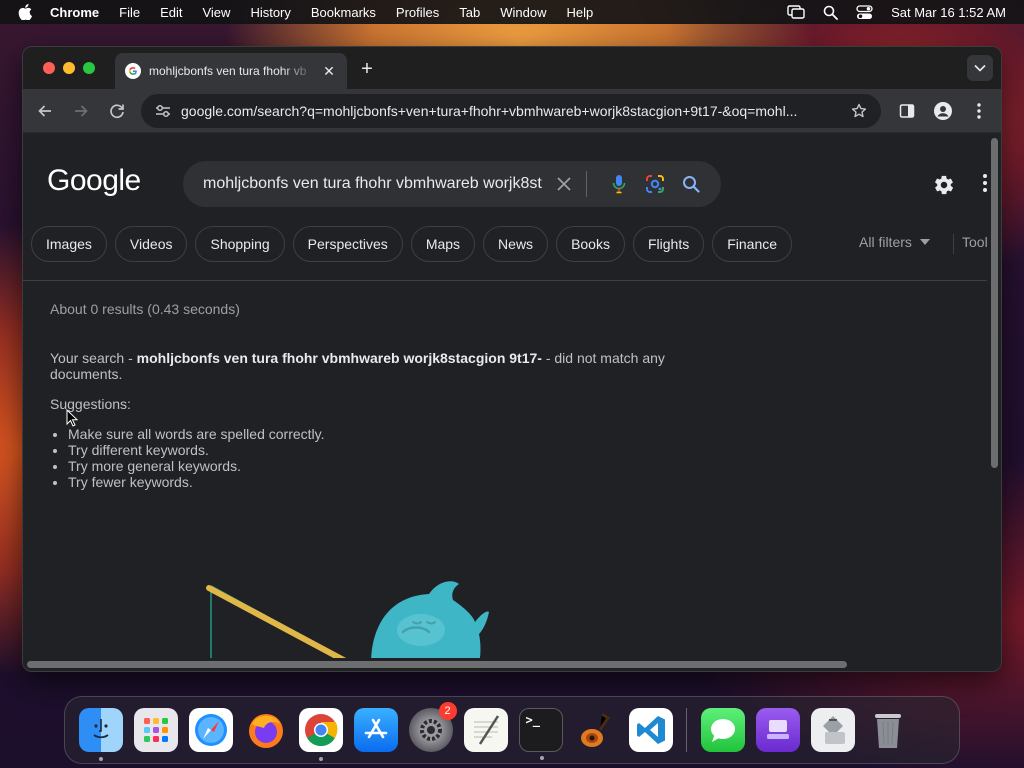 Image resolution: width=1024 pixels, height=768 pixels. I want to click on menu-history: History, so click(270, 12).